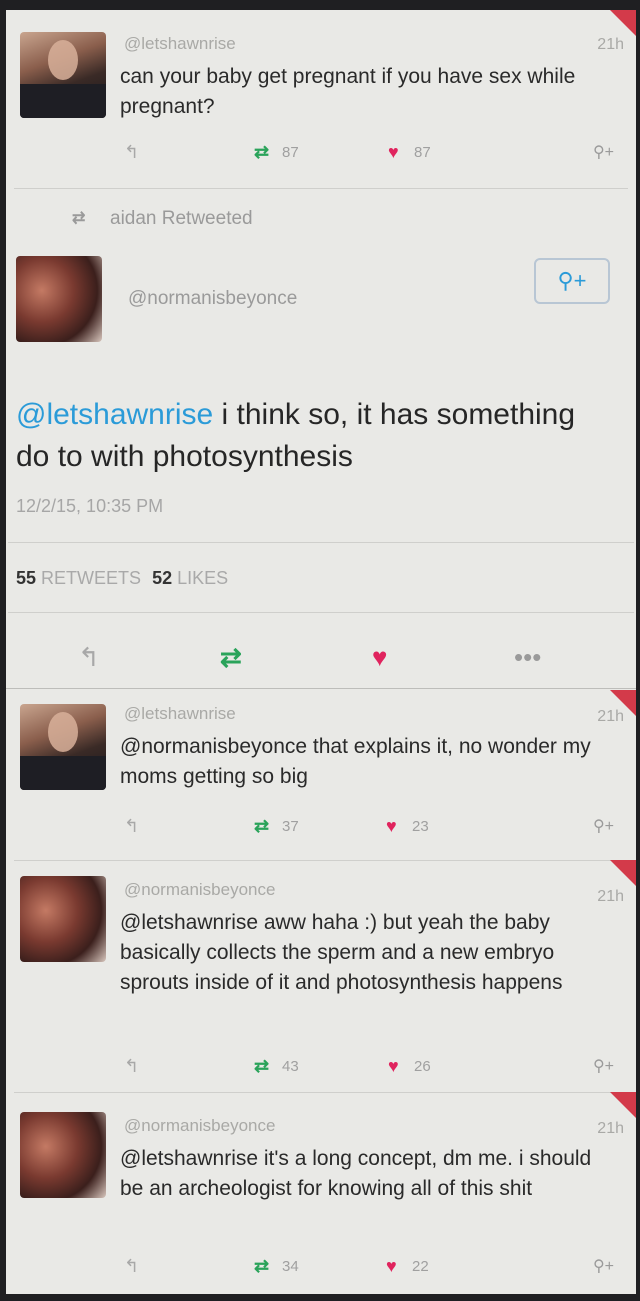 This screenshot has width=640, height=1301. I want to click on tweet-actions: ↰ ⇄ 43 ♥ 26 ⚲+, so click(376, 1068).